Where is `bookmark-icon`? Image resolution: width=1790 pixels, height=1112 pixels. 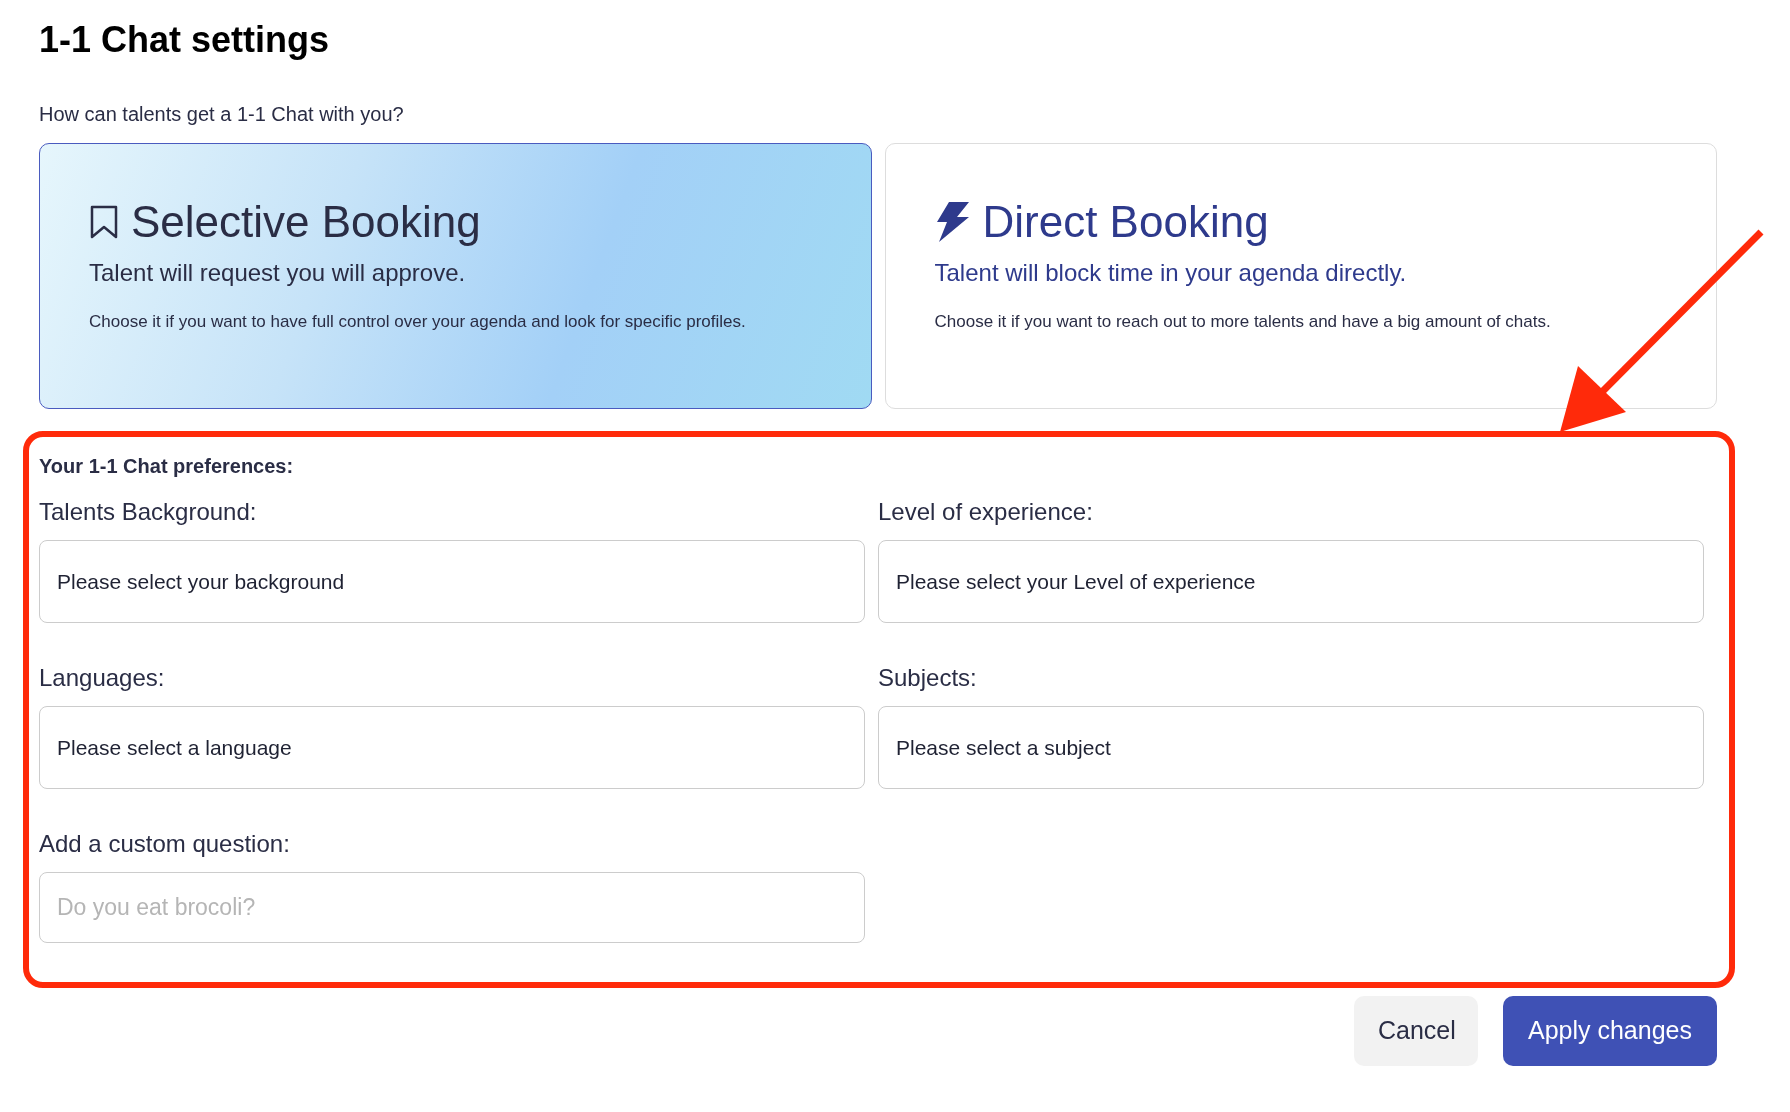
bookmark-icon is located at coordinates (104, 222).